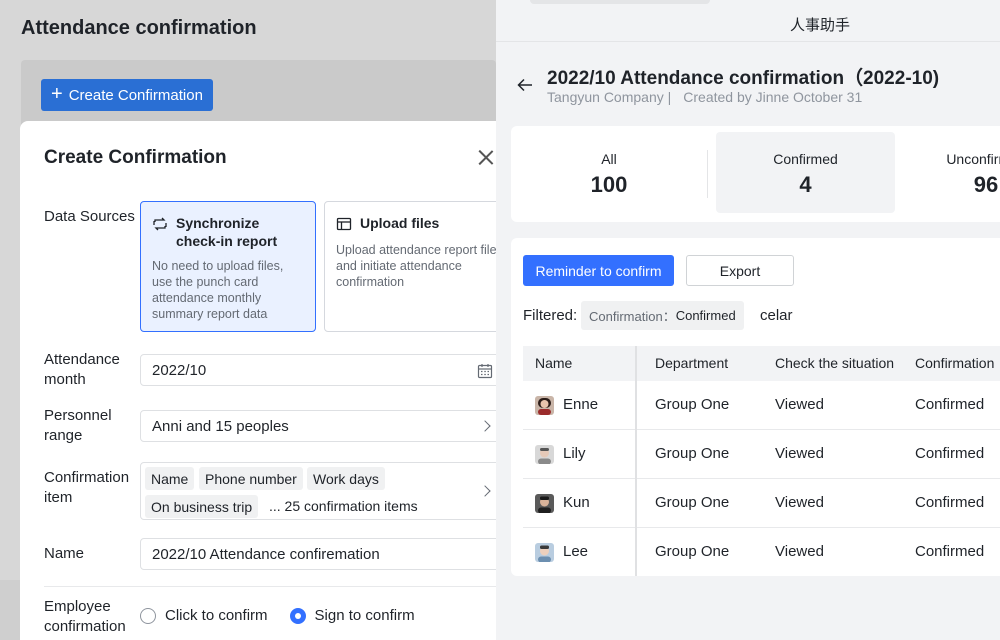  I want to click on table-row: Kun Group One Viewed Confirmed, so click(761, 503).